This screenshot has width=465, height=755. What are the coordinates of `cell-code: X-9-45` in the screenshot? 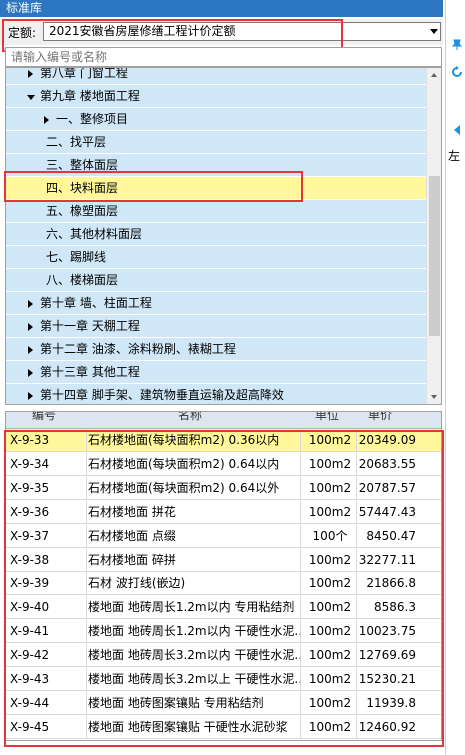 It's located at (30, 726).